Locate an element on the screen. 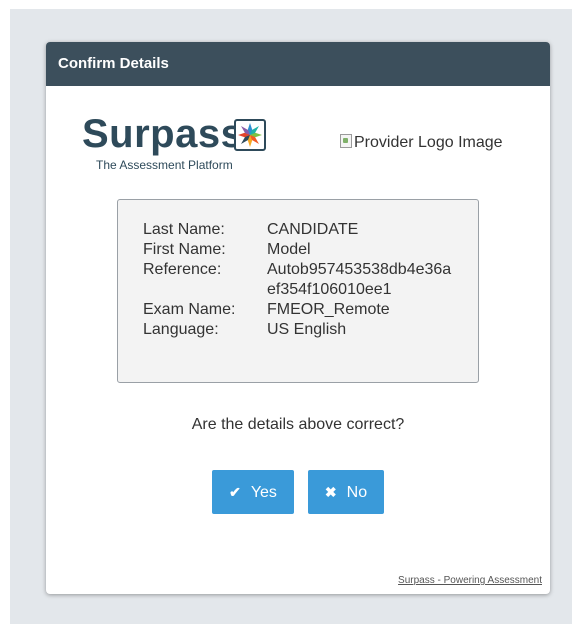  detail-row-exam-name: Exam Name: FMEOR_Remote is located at coordinates (300, 310).